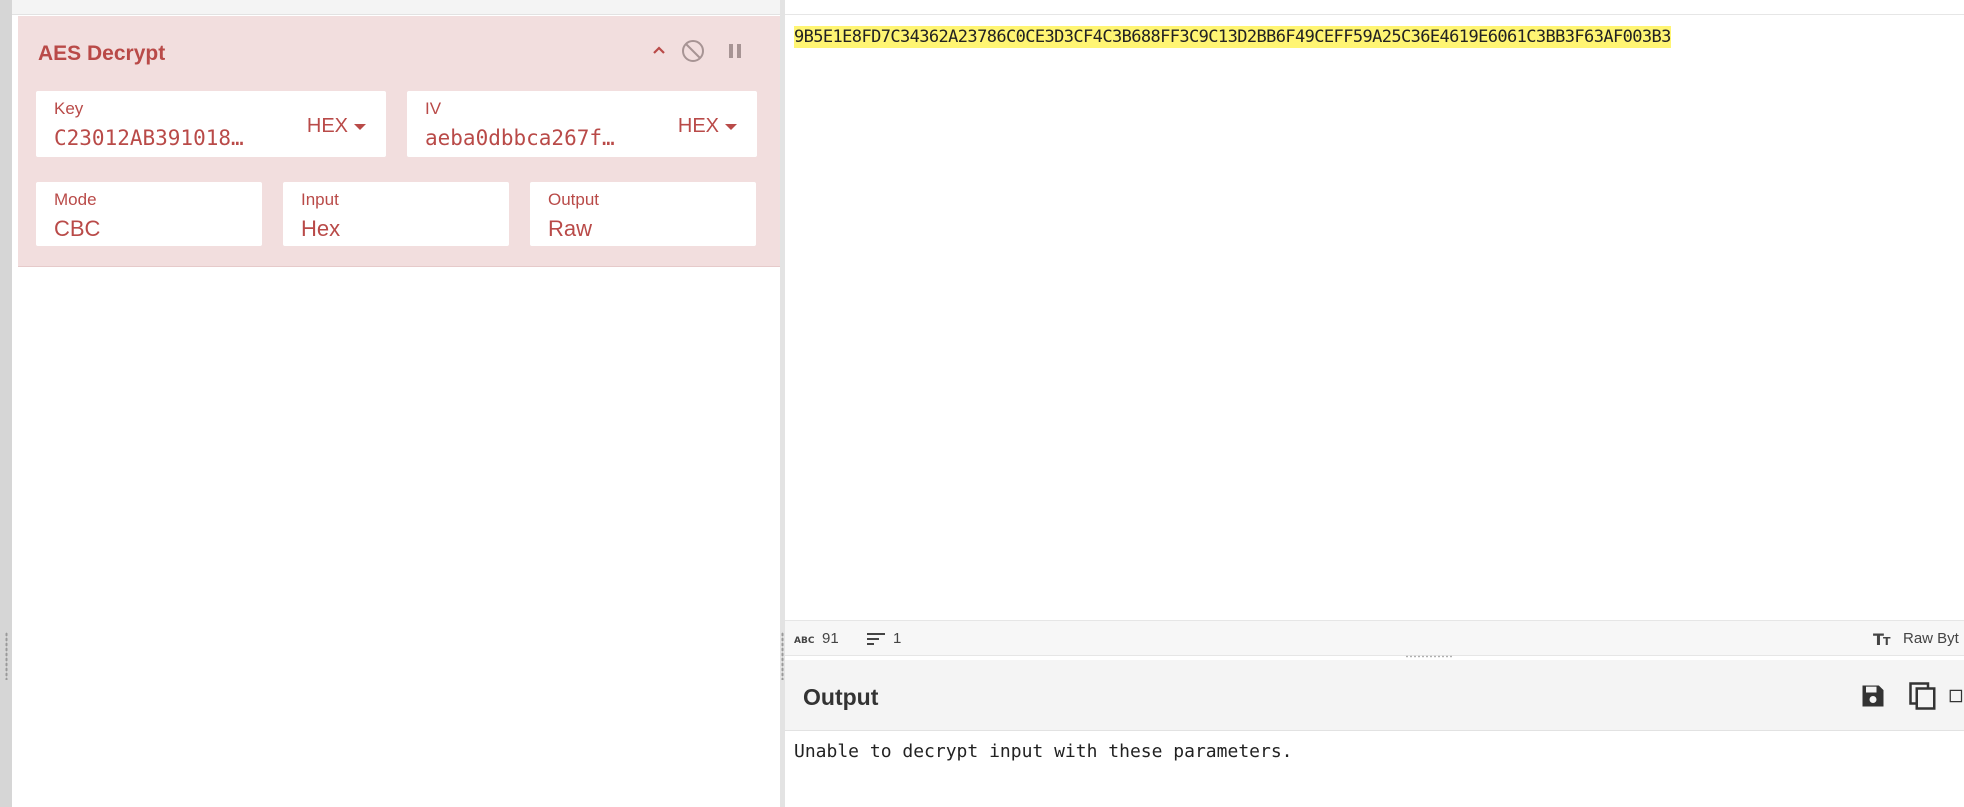  What do you see at coordinates (876, 638) in the screenshot?
I see `lines-icon` at bounding box center [876, 638].